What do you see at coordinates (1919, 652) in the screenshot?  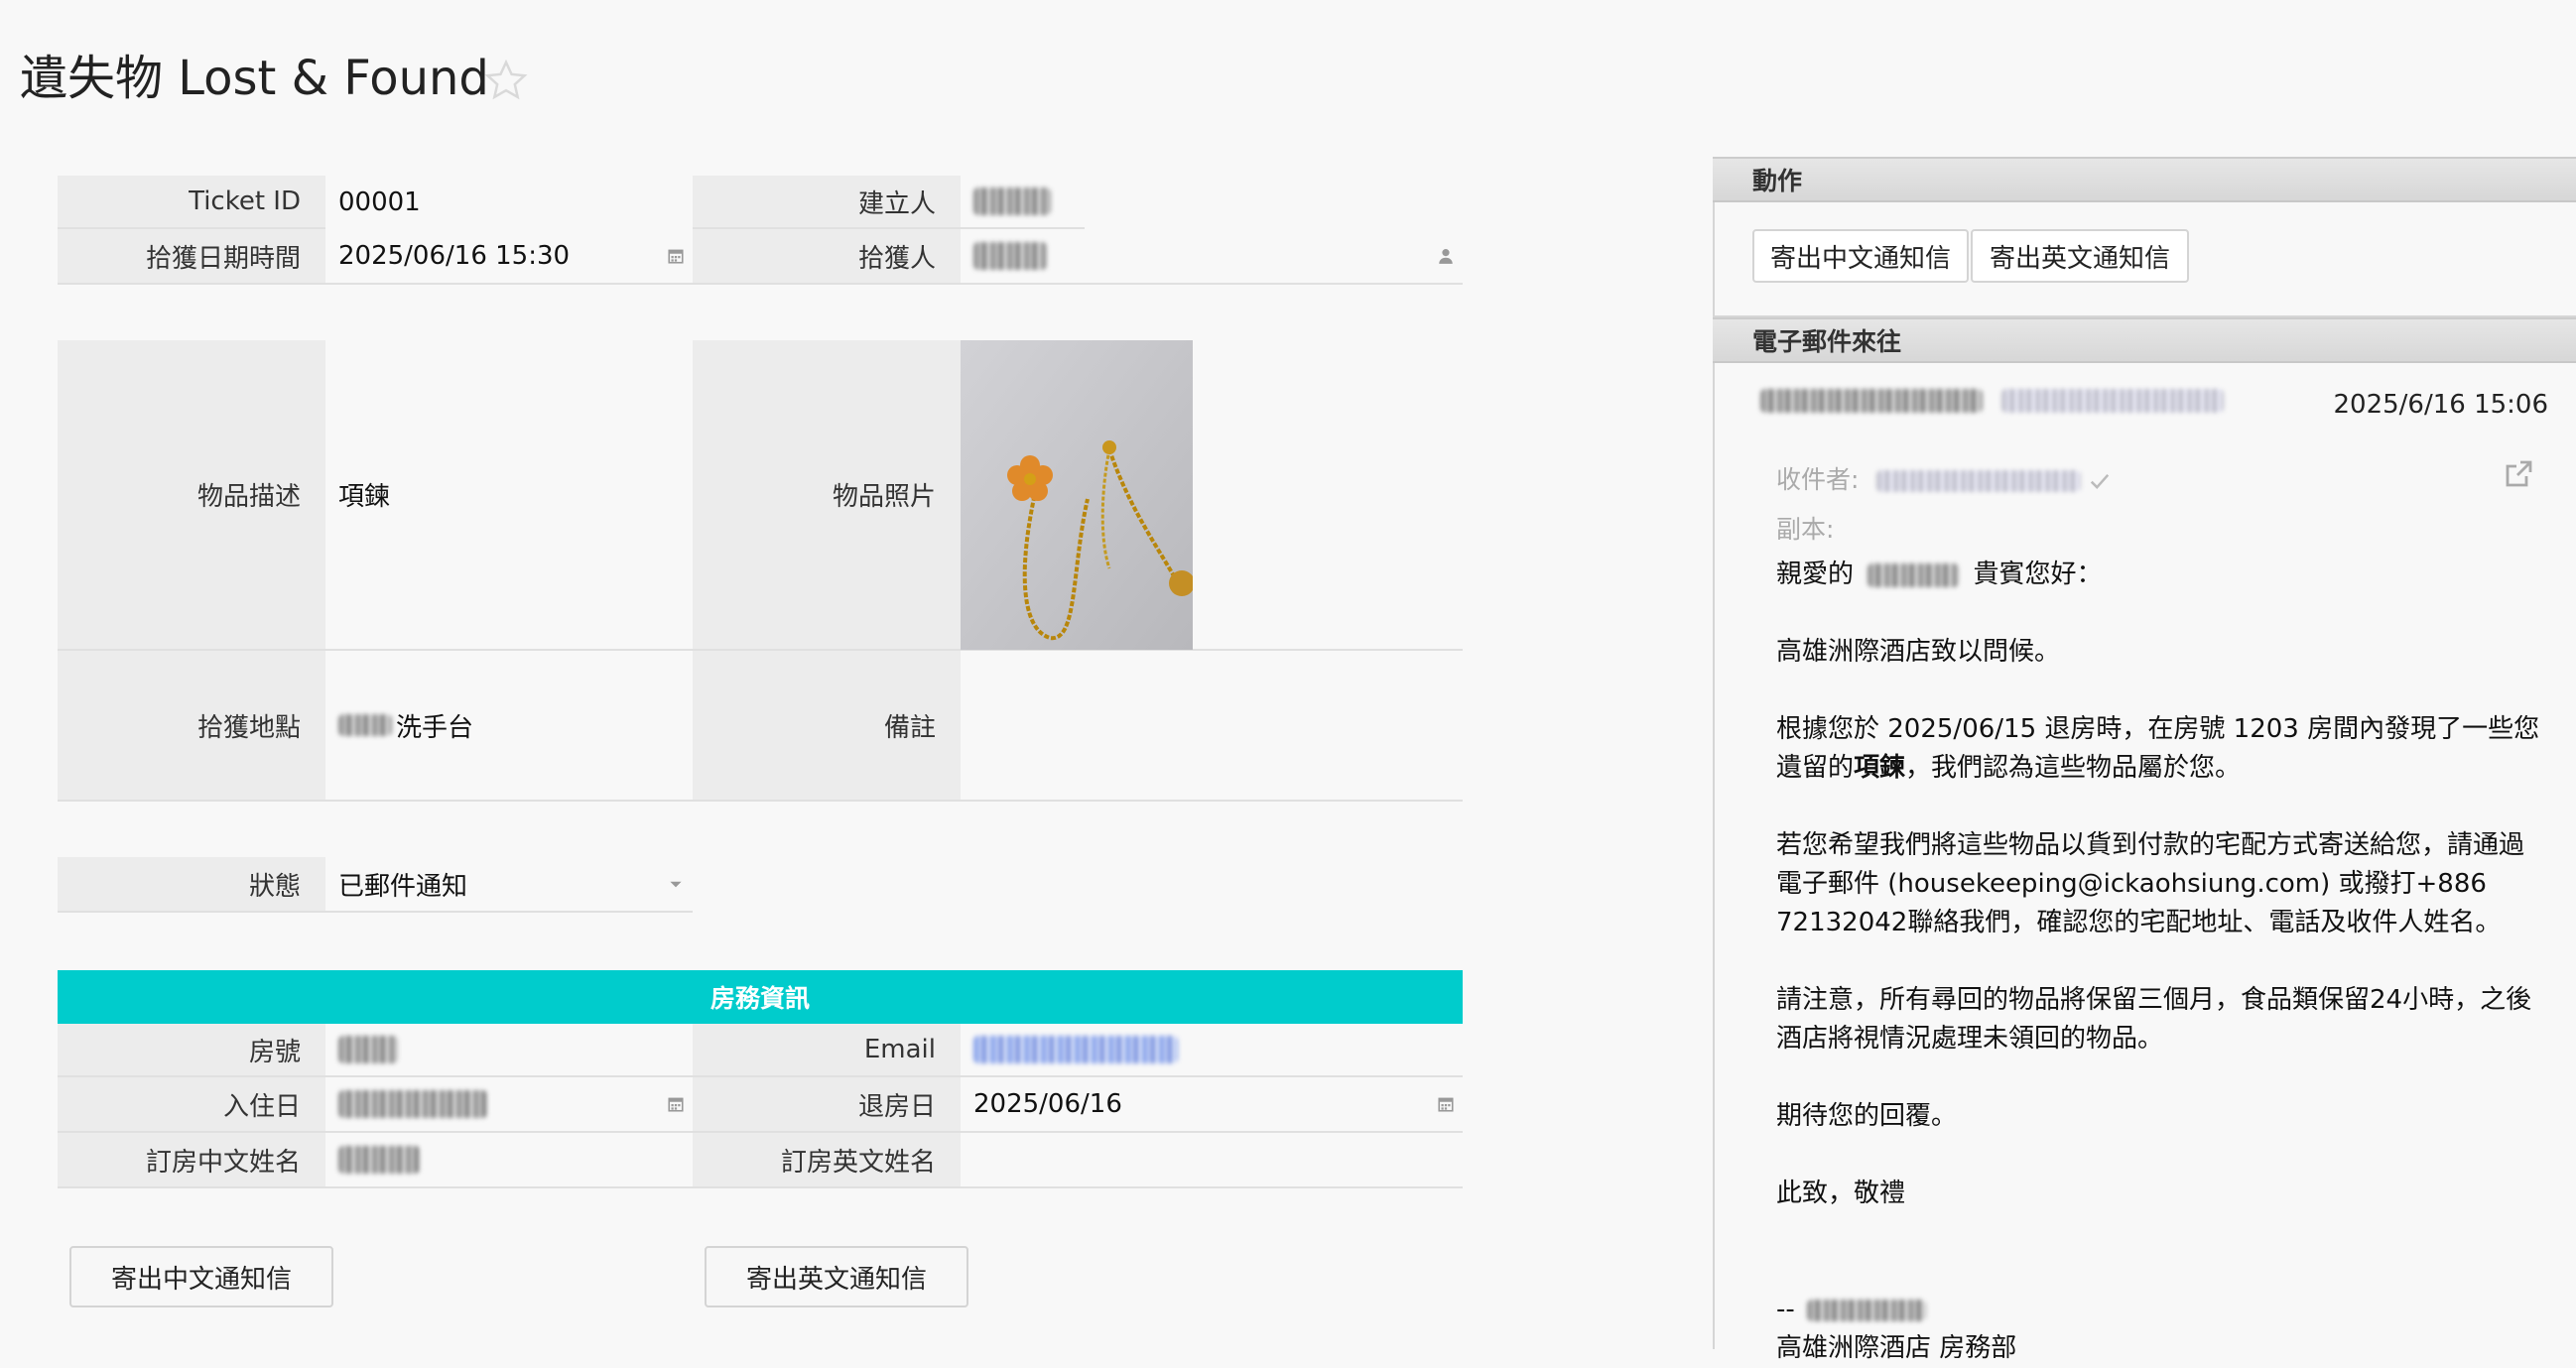 I see `email-line-1: 高雄洲際酒店致以問候。` at bounding box center [1919, 652].